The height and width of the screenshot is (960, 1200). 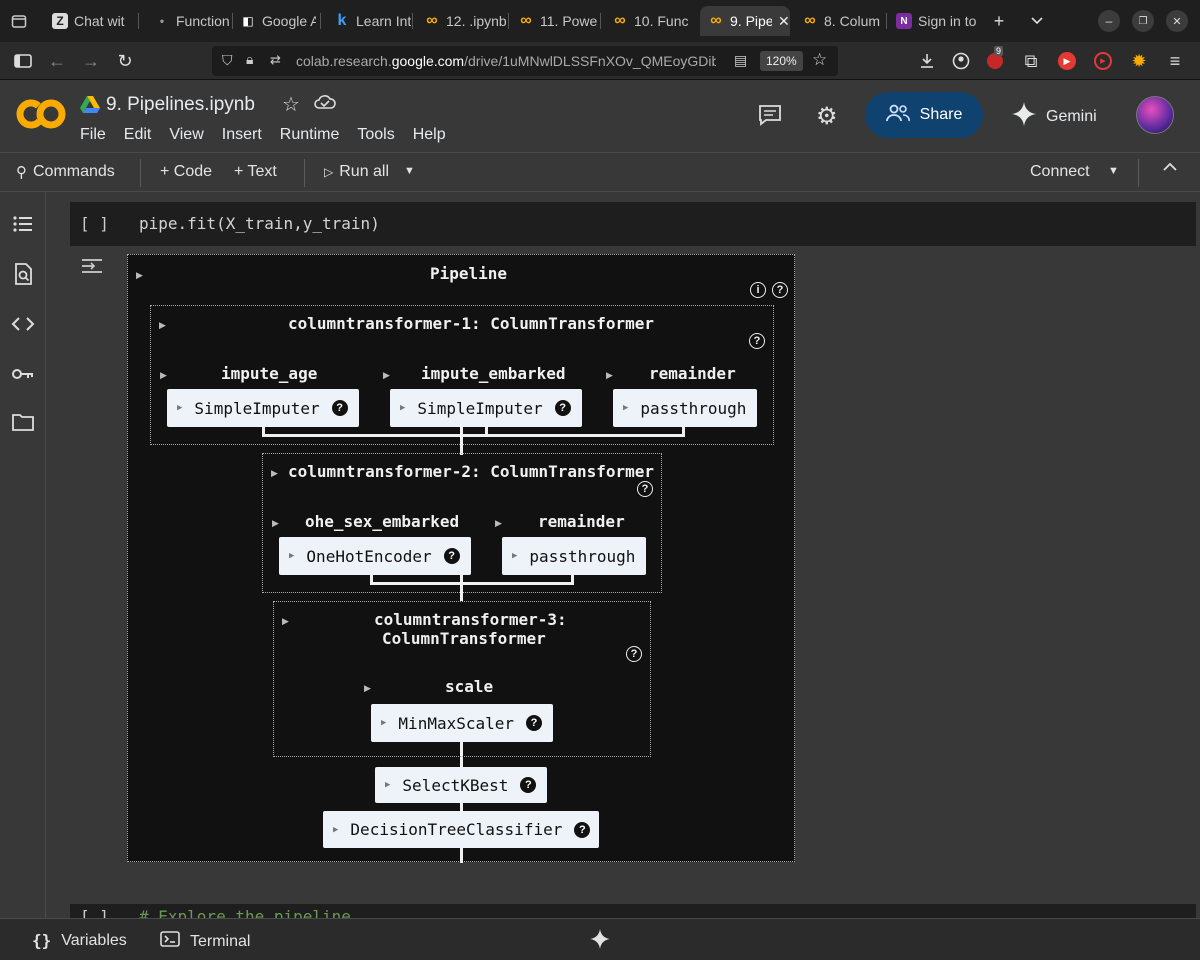 I want to click on connect-dropdown-icon: ▼, so click(x=1113, y=171).